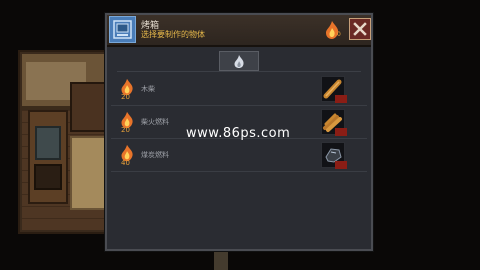 Image resolution: width=480 pixels, height=270 pixels. What do you see at coordinates (155, 155) in the screenshot?
I see `recipe-name: 煤炭燃料` at bounding box center [155, 155].